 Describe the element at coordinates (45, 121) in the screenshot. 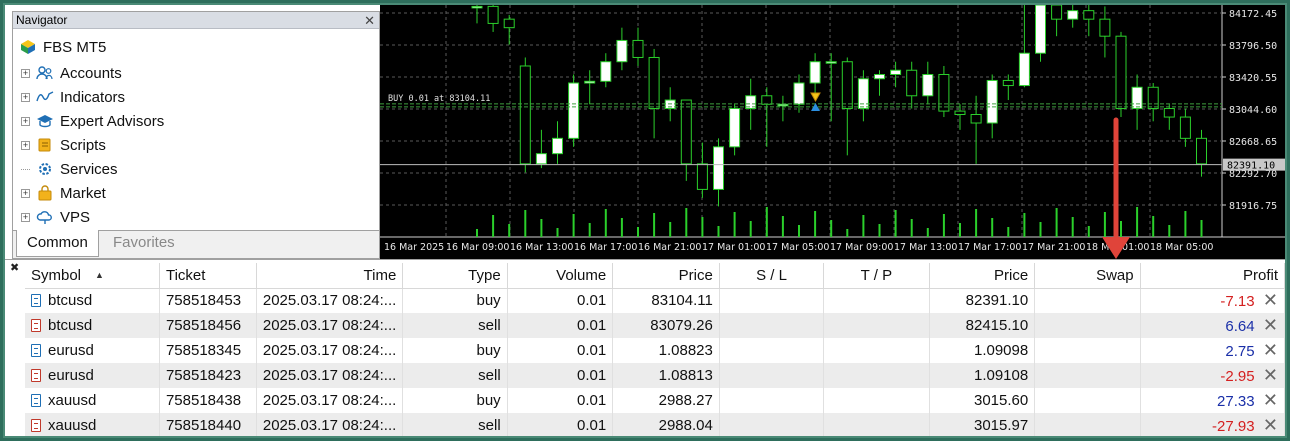

I see `expert-advisors-icon` at that location.